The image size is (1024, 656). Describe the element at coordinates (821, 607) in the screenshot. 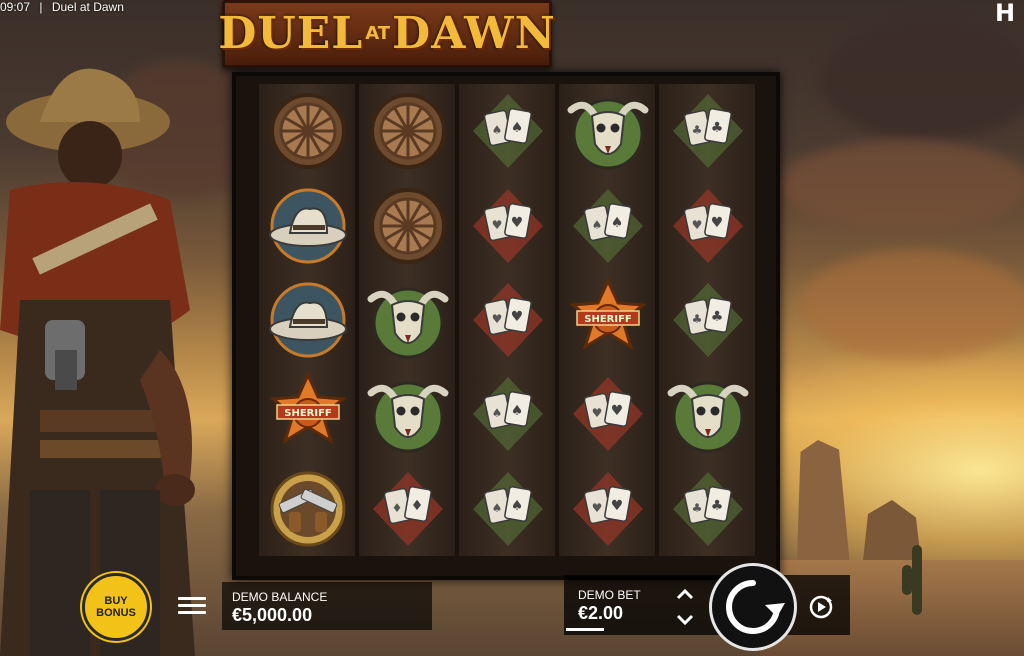

I see `autoplay-icon` at that location.